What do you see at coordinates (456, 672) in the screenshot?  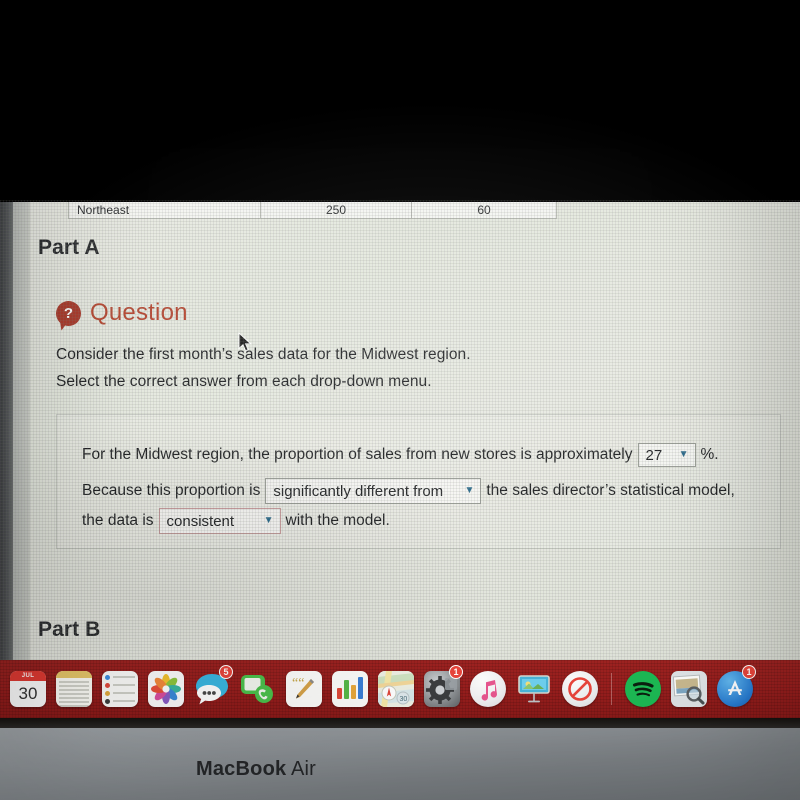 I see `system-preferences-badge: 1` at bounding box center [456, 672].